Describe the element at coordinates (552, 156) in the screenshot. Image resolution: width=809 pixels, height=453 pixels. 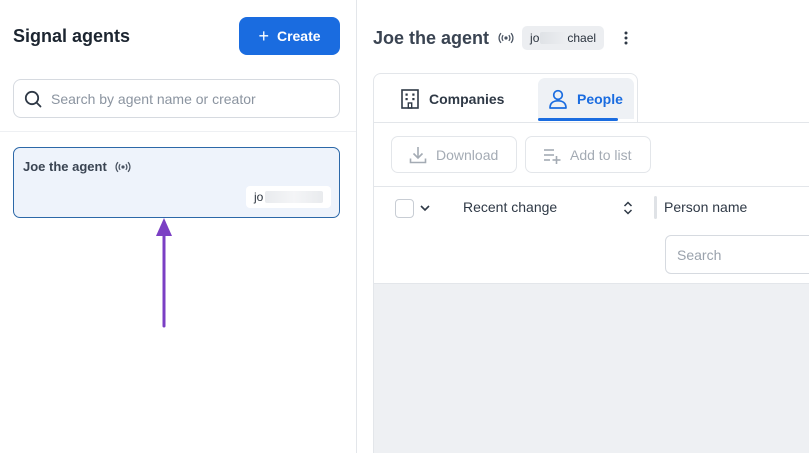
I see `add-to-list-icon` at that location.